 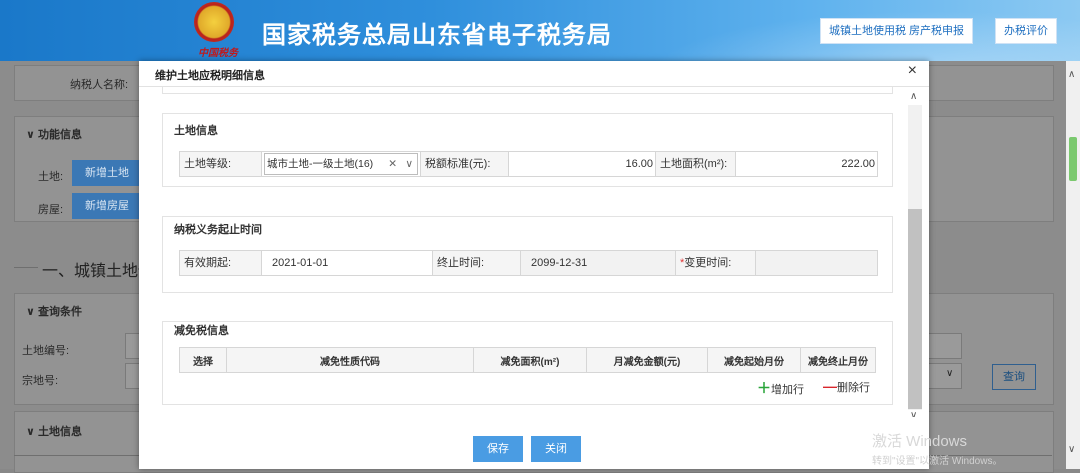 I want to click on modal-scrollbar: ∧ ∨, so click(x=915, y=254).